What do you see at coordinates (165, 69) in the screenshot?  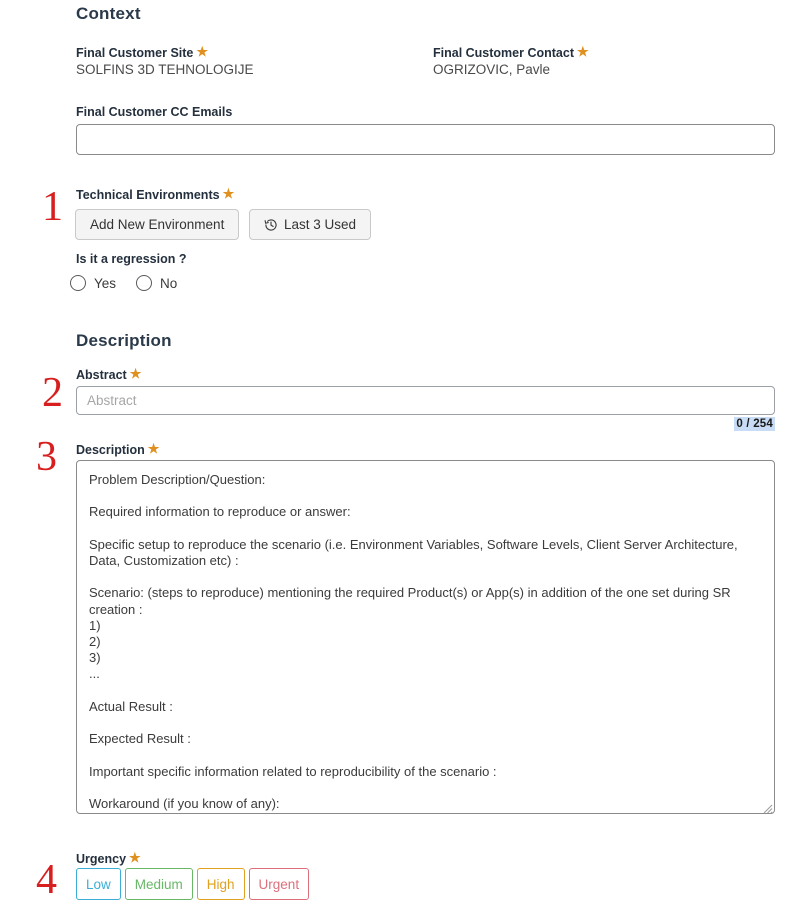 I see `value-final-customer-site: SOLFINS 3D TEHNOLOGIJE` at bounding box center [165, 69].